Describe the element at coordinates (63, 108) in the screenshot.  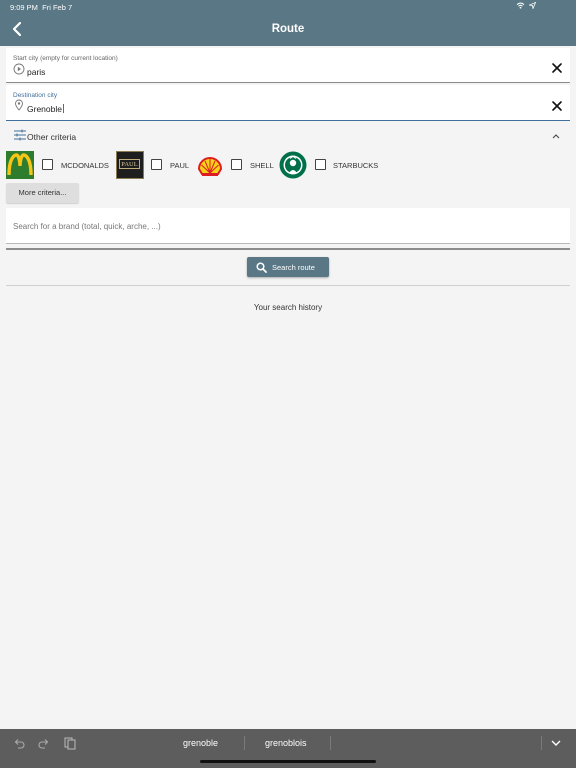
I see `text-caret` at that location.